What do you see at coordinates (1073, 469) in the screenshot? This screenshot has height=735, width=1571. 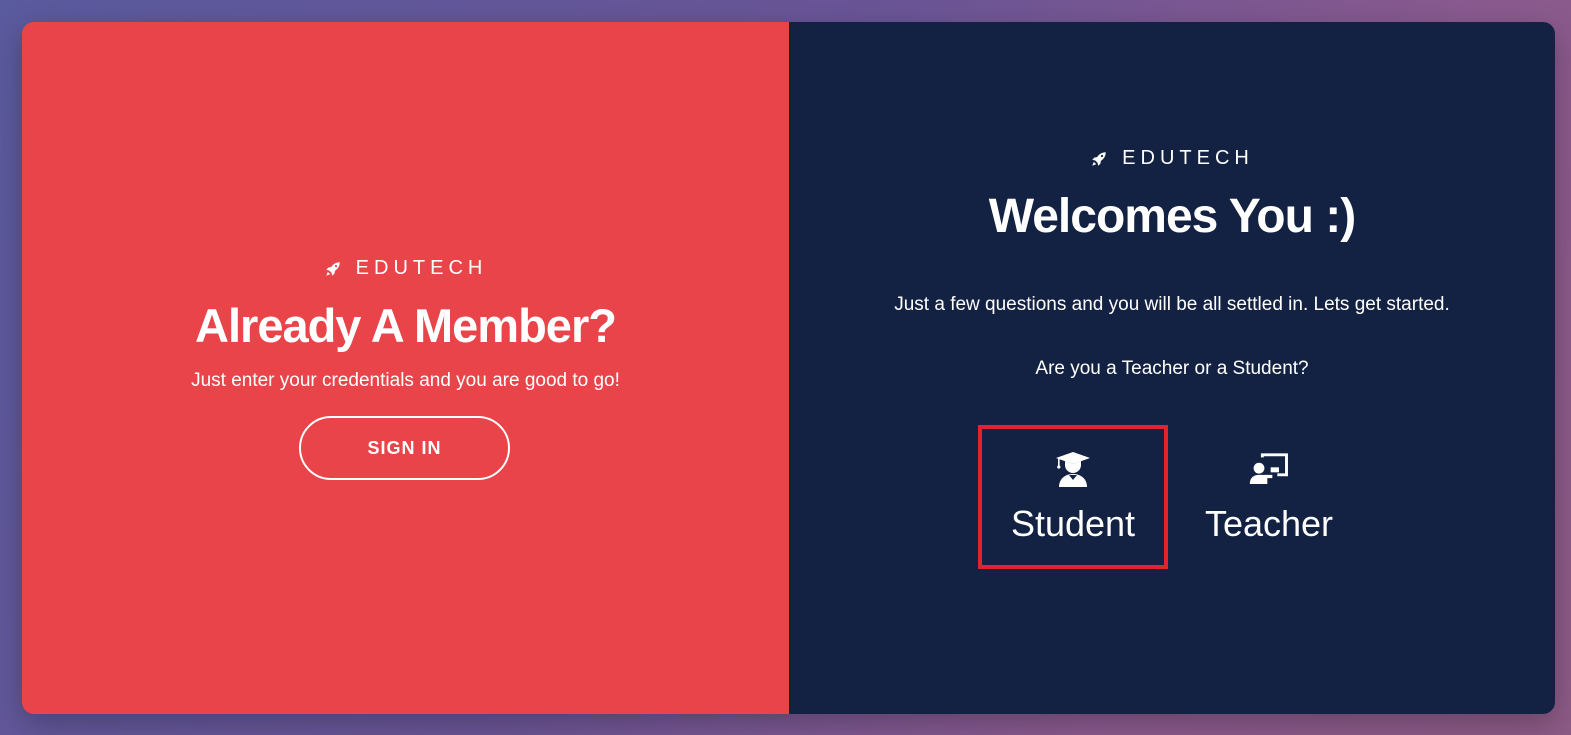 I see `graduate-icon` at bounding box center [1073, 469].